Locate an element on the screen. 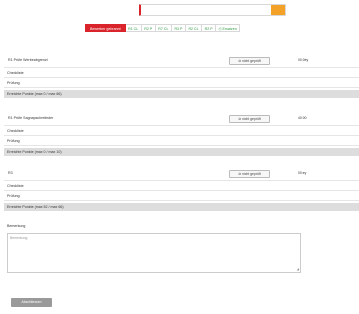 Image resolution: width=359 pixels, height=314 pixels. section-title: R1 Prüfe Werbeabgrenzt is located at coordinates (28, 60).